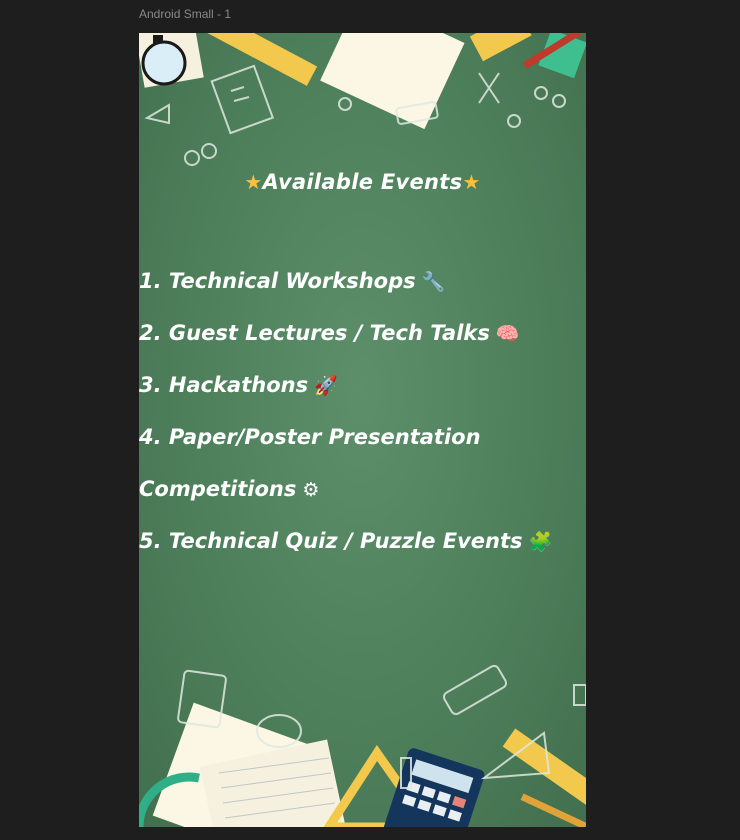  What do you see at coordinates (185, 14) in the screenshot?
I see `frame-label: Android Small - 1` at bounding box center [185, 14].